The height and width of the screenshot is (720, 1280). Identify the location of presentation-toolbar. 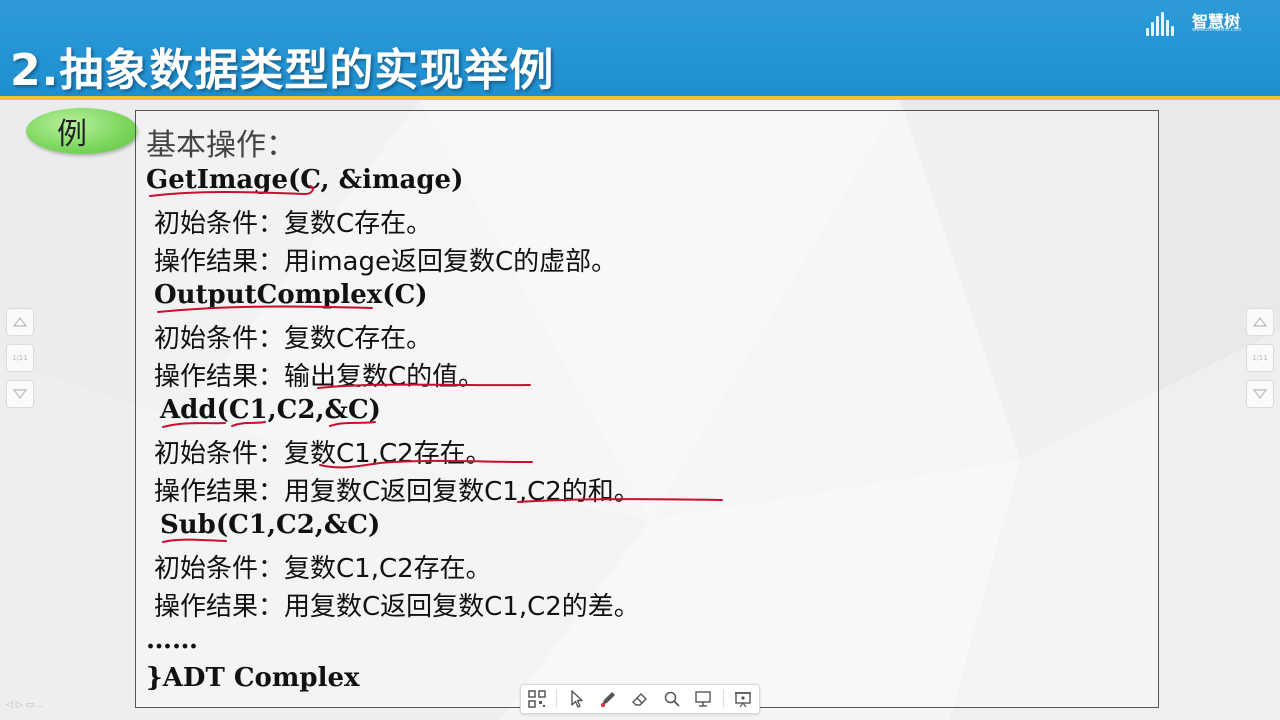
(640, 699).